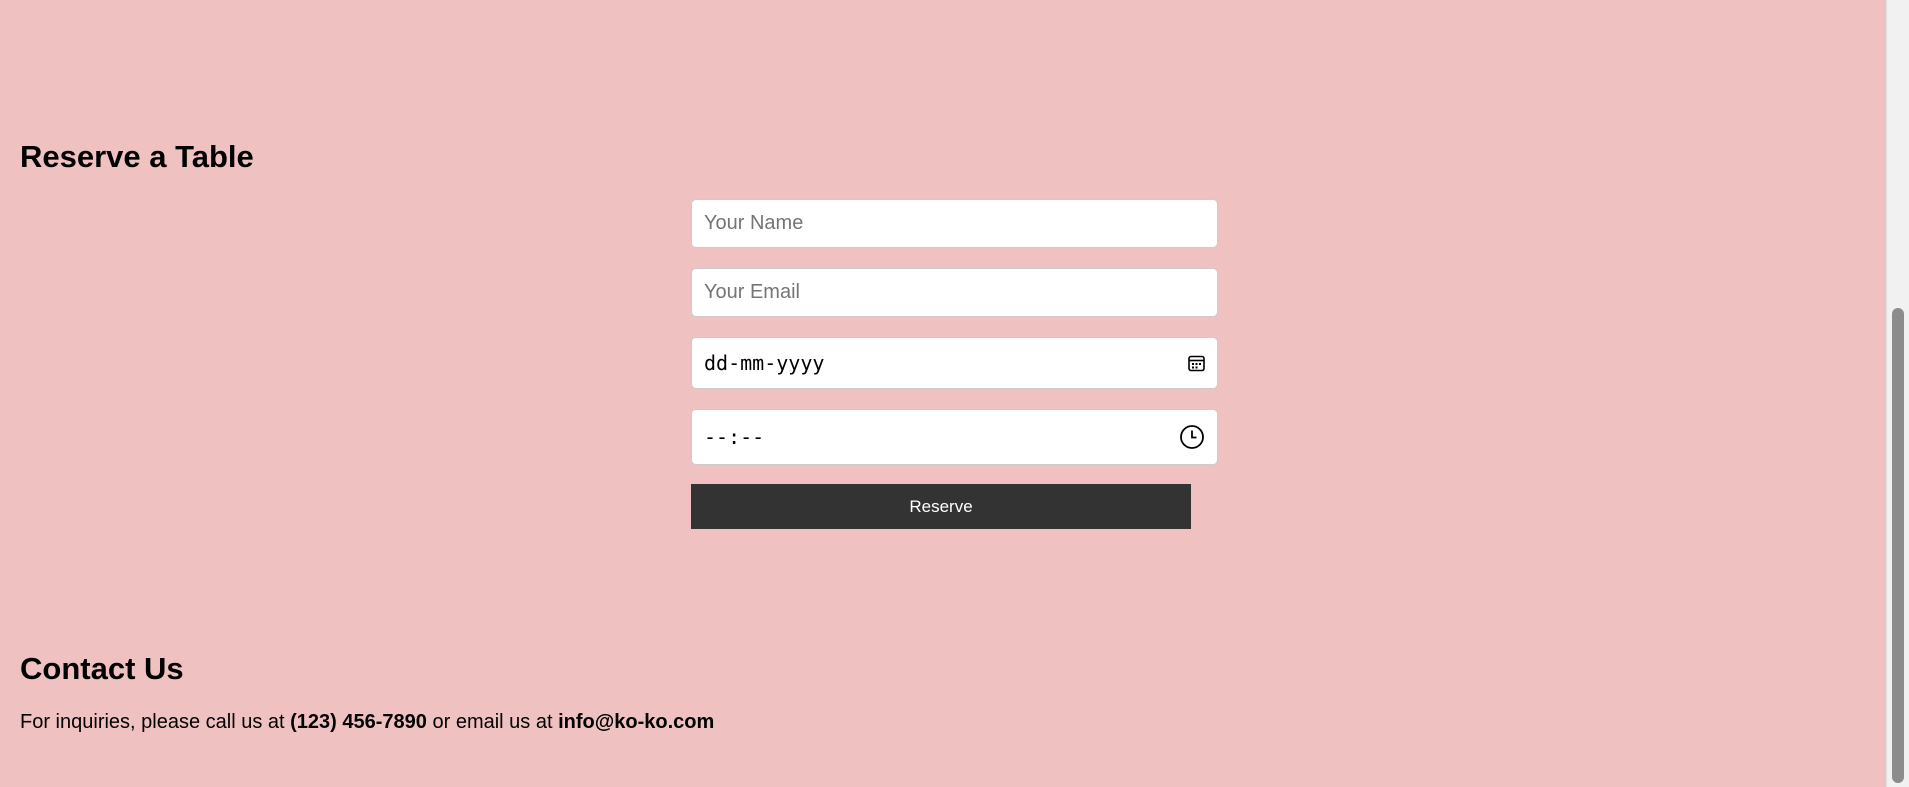 This screenshot has height=787, width=1909. What do you see at coordinates (492, 722) in the screenshot?
I see `contact-email-intro-text: or email us at` at bounding box center [492, 722].